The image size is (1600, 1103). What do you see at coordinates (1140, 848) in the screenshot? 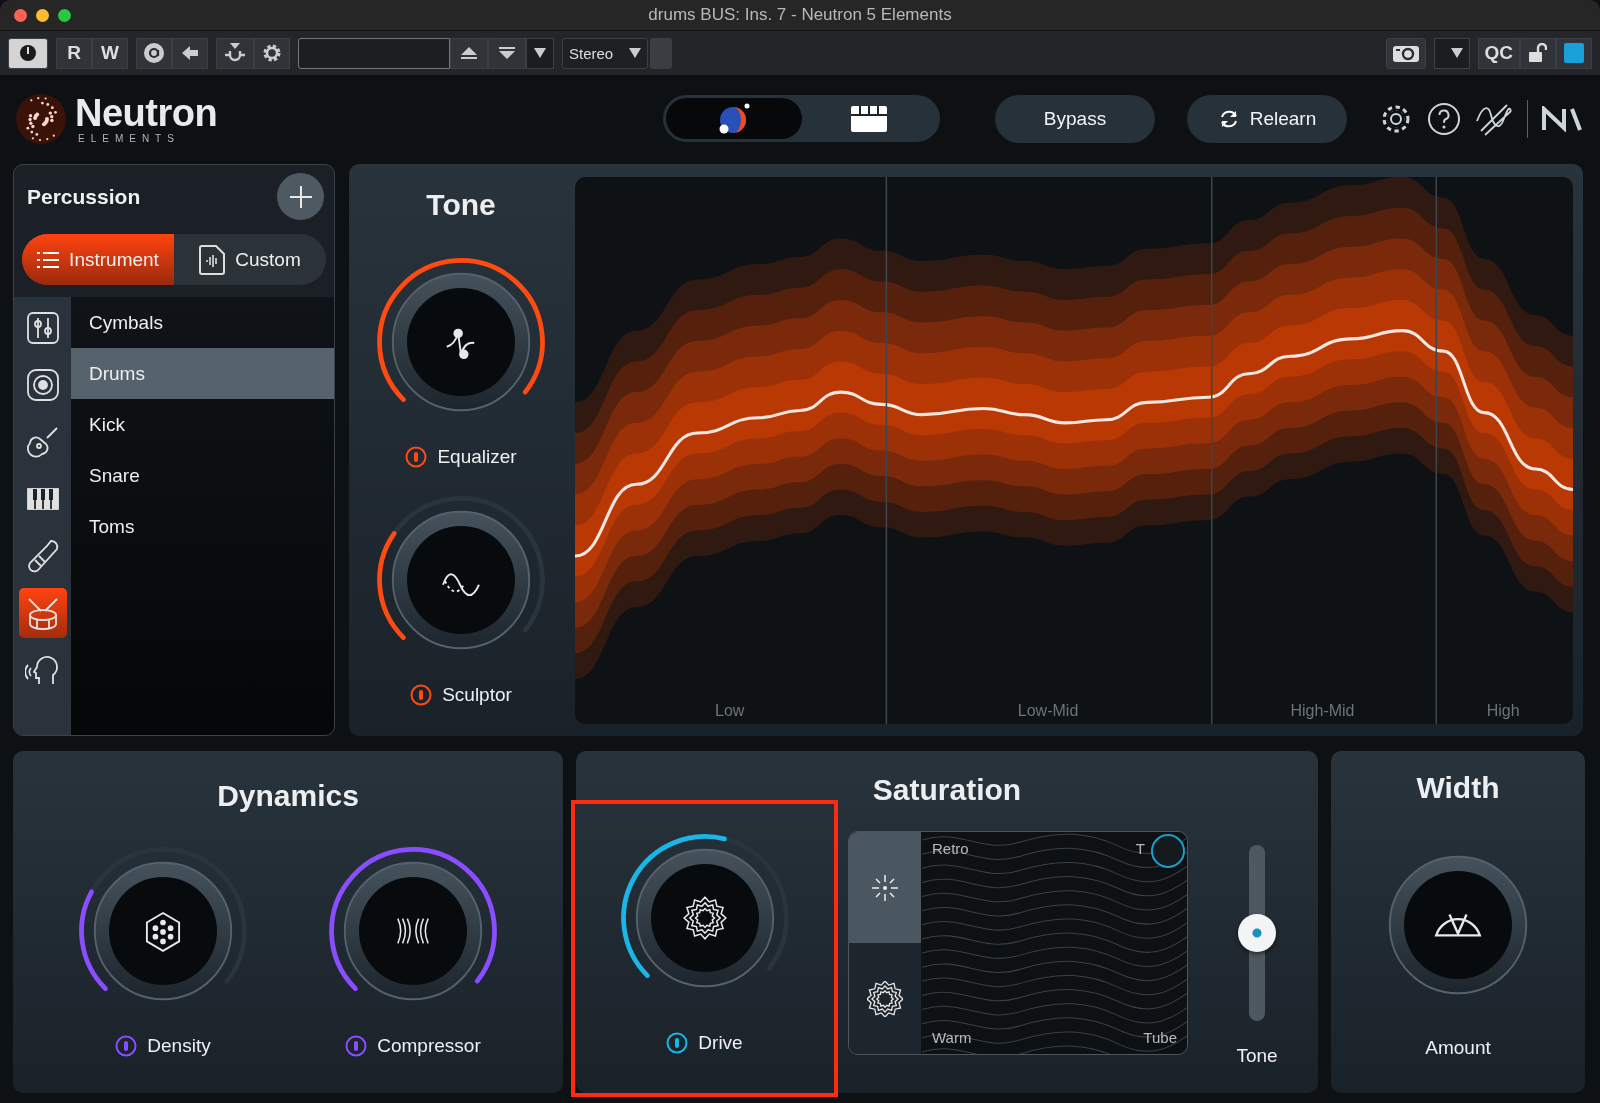
I see `pad-label: T` at bounding box center [1140, 848].